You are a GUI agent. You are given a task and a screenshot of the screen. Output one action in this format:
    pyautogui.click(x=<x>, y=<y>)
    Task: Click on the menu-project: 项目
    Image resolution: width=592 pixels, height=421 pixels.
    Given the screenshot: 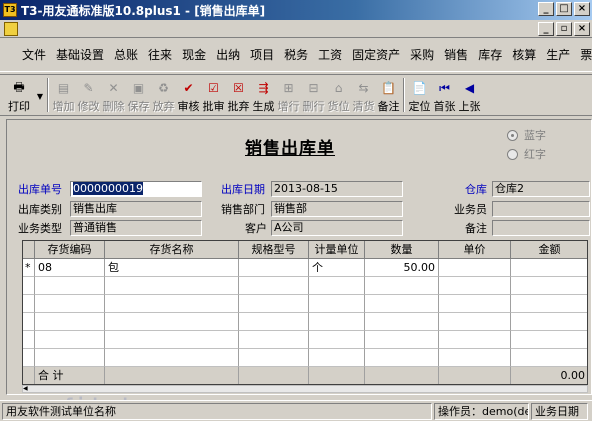 What is the action you would take?
    pyautogui.click(x=262, y=54)
    